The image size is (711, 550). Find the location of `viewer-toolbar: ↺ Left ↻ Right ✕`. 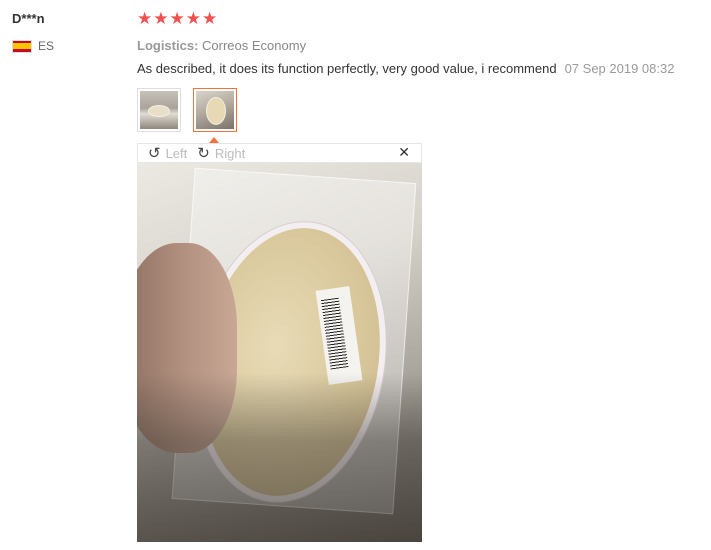

viewer-toolbar: ↺ Left ↻ Right ✕ is located at coordinates (279, 153).